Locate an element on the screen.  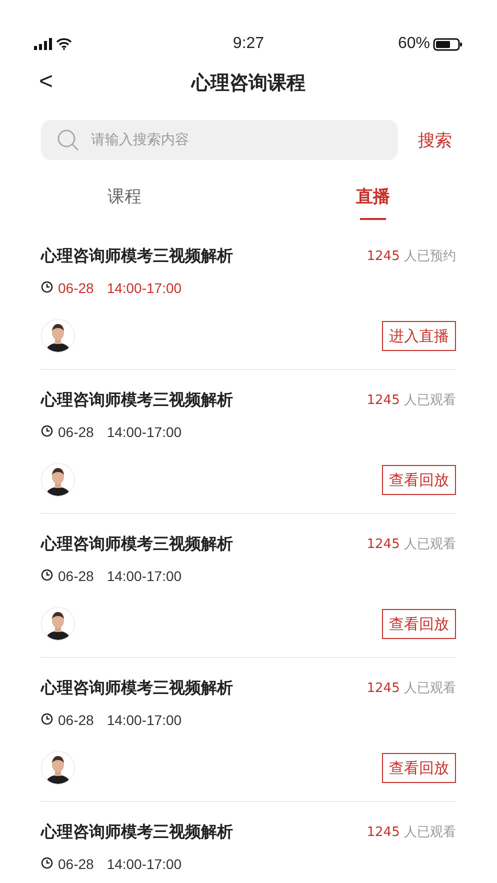
back-button: < is located at coordinates (46, 82).